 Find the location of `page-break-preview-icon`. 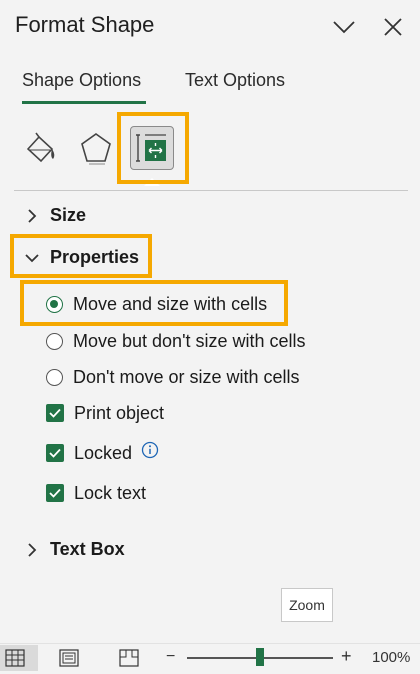

page-break-preview-icon is located at coordinates (129, 658).